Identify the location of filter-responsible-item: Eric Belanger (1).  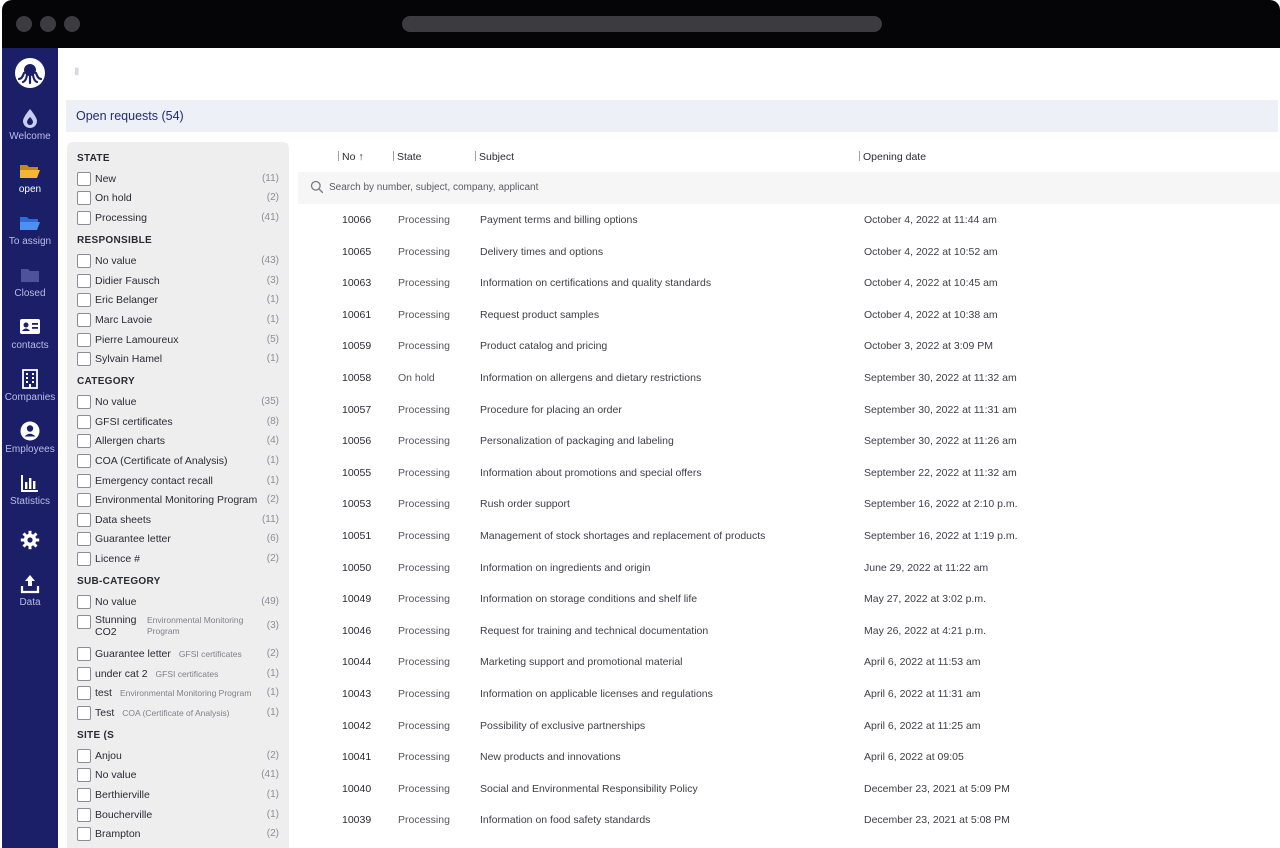
(178, 301).